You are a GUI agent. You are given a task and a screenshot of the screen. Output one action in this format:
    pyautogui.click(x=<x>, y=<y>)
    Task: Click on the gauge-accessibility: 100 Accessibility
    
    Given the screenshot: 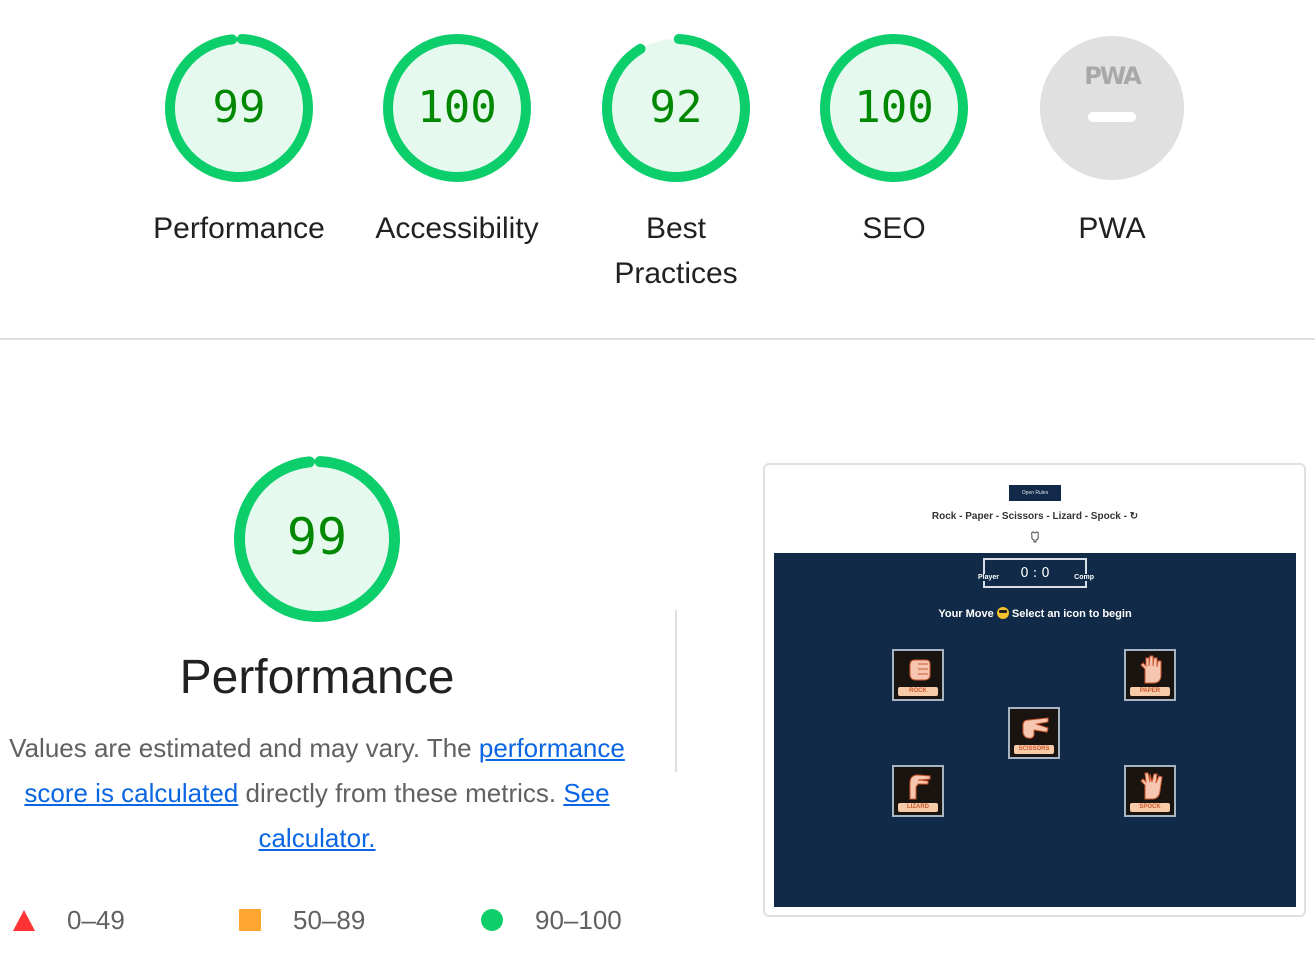 What is the action you would take?
    pyautogui.click(x=457, y=142)
    